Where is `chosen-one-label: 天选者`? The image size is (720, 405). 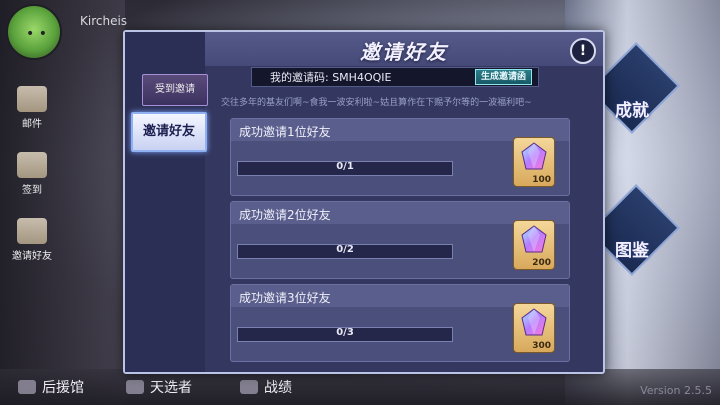
chosen-one-label: 天选者 is located at coordinates (171, 388).